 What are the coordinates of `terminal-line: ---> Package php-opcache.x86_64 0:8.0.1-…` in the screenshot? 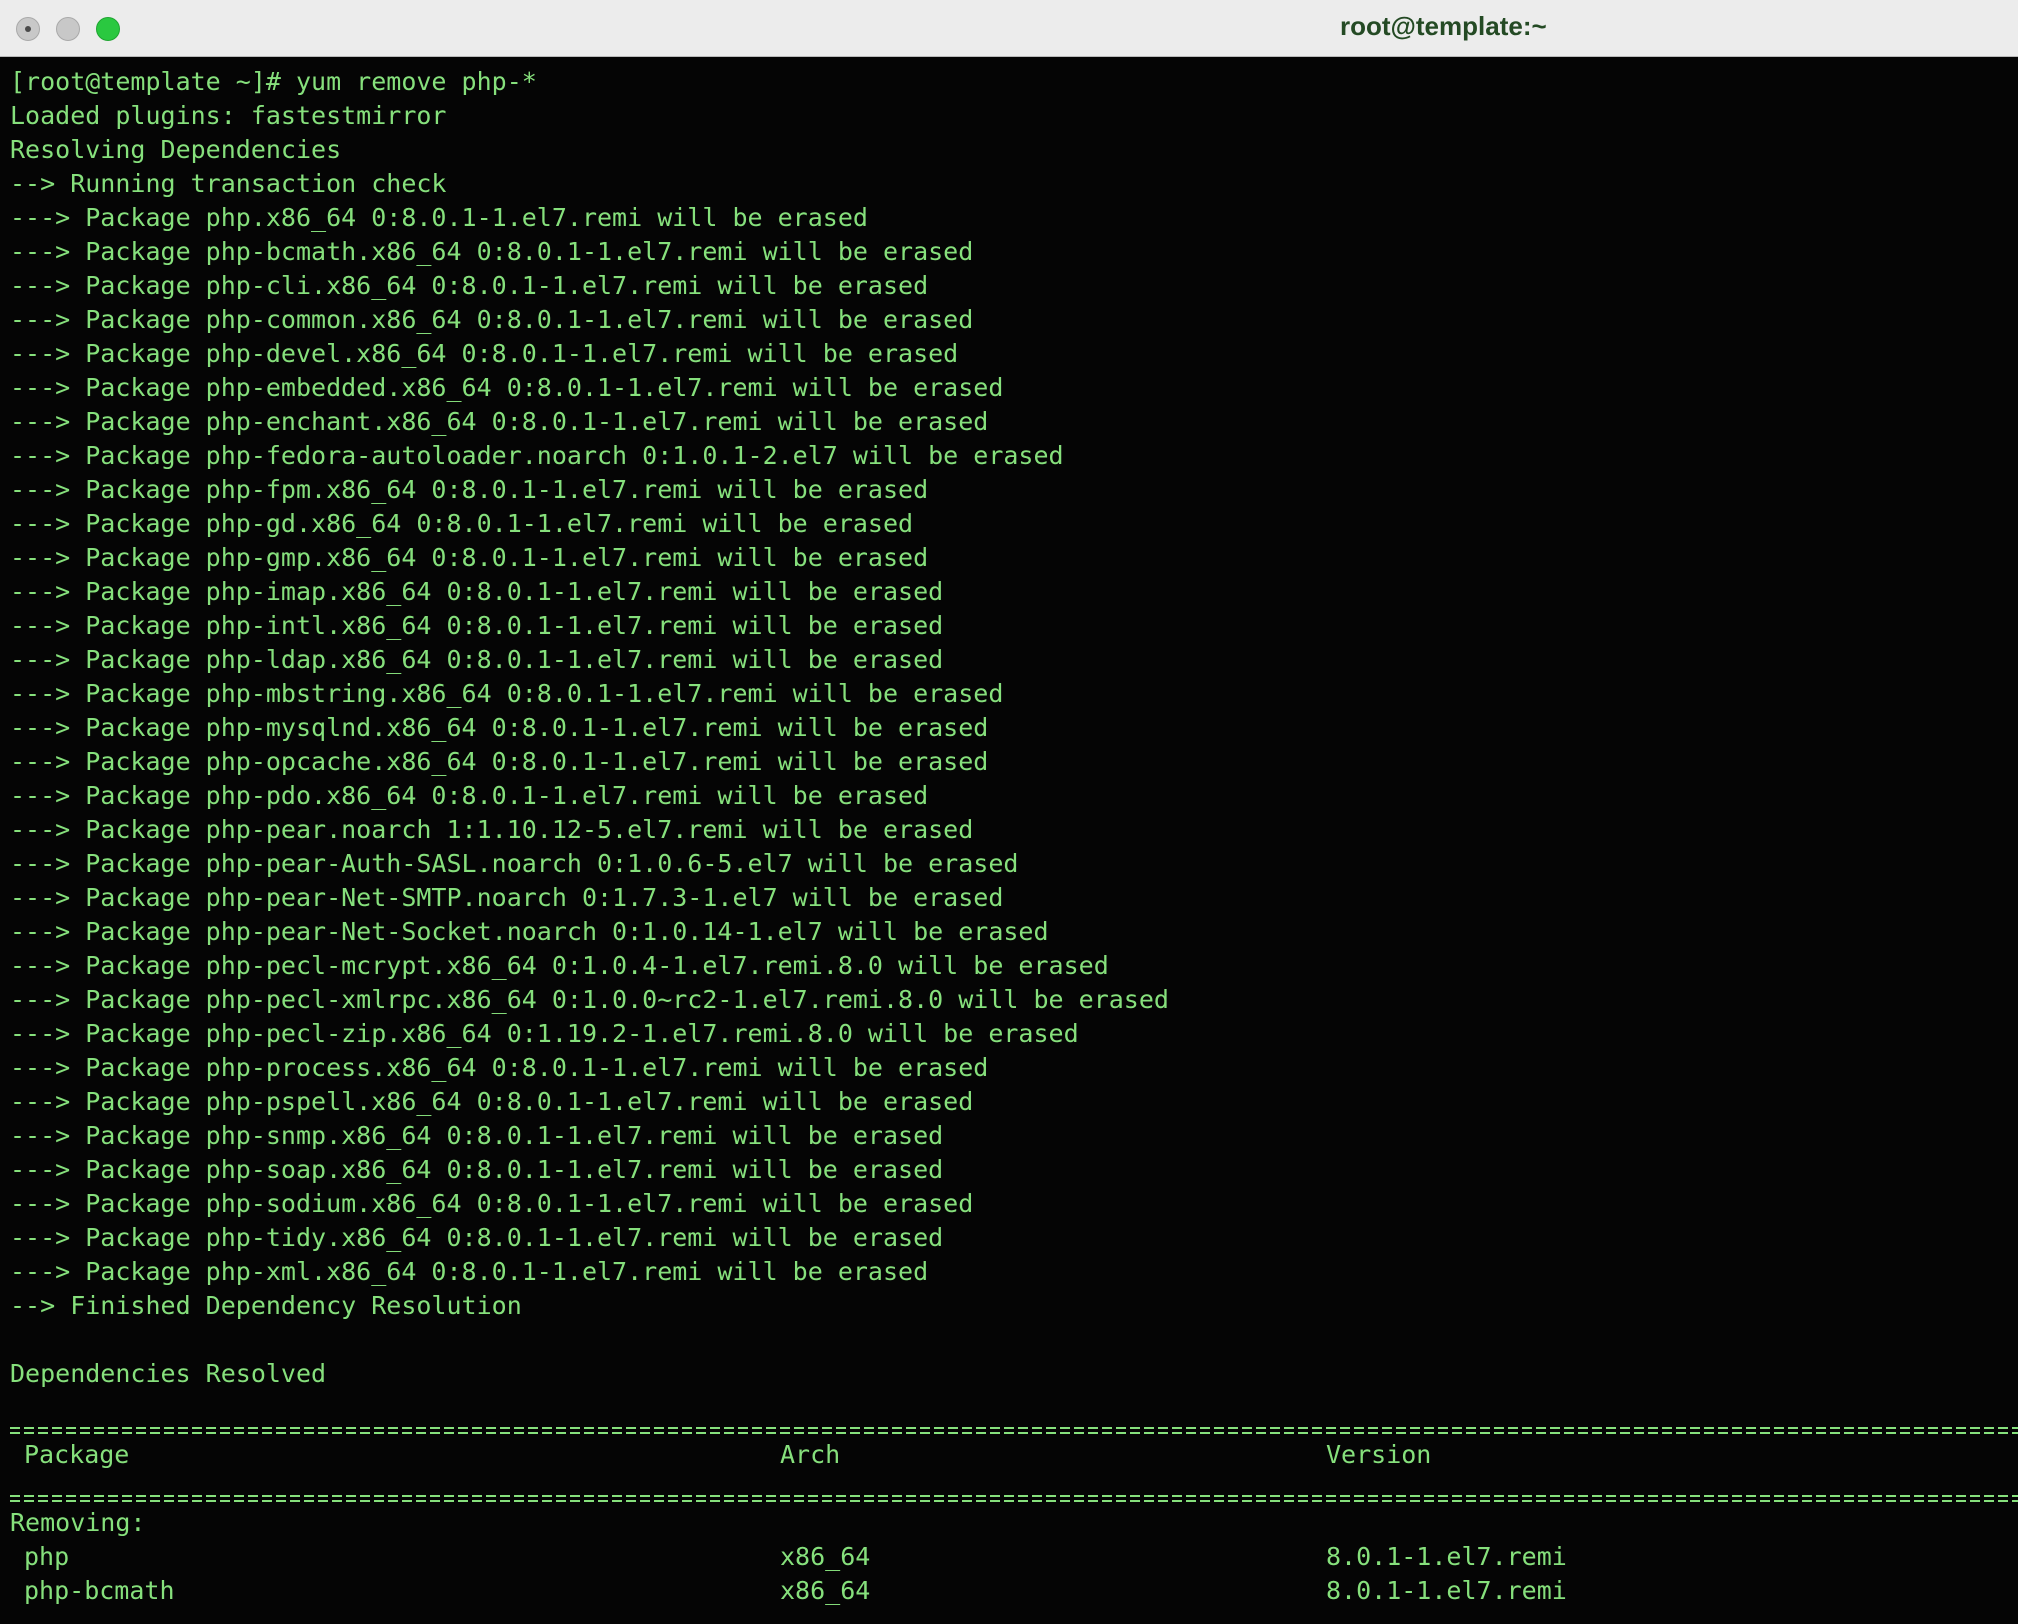 It's located at (499, 761).